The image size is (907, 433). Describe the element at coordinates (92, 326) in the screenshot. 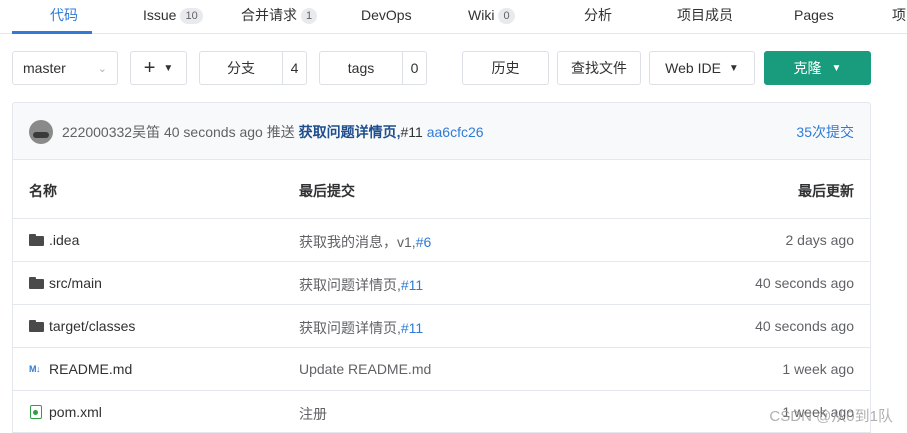

I see `file-name-link: target/classes` at that location.